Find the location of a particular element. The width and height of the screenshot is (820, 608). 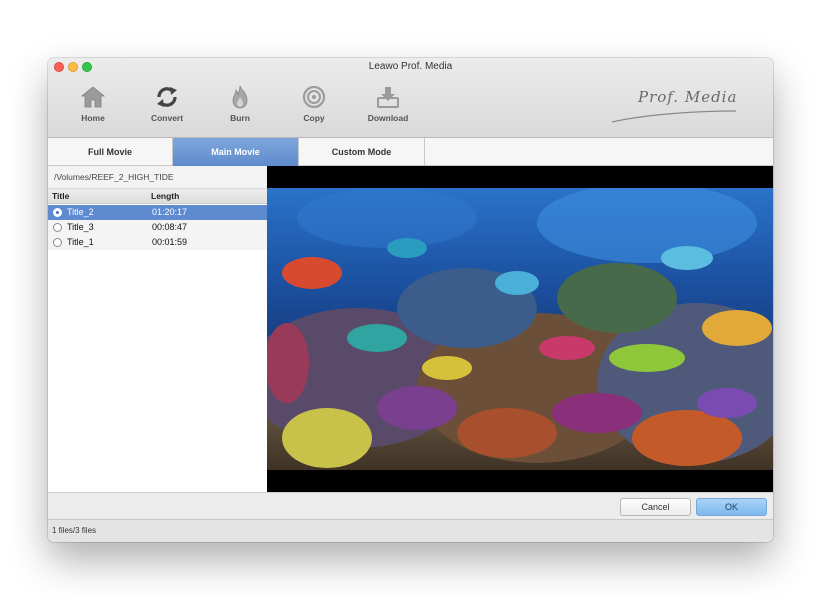

download-icon is located at coordinates (388, 97).